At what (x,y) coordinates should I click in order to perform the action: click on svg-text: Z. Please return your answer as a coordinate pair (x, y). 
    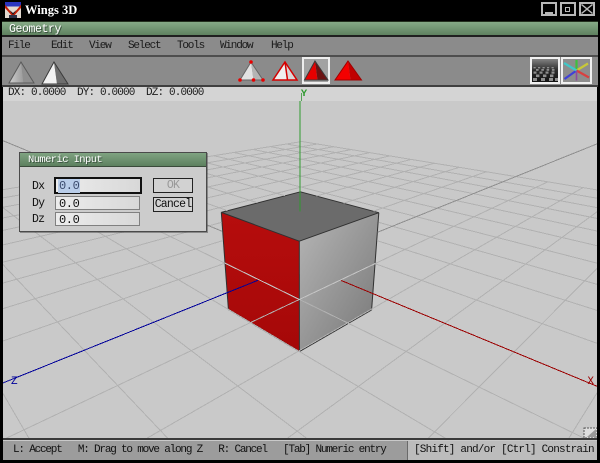
    Looking at the image, I should click on (14, 382).